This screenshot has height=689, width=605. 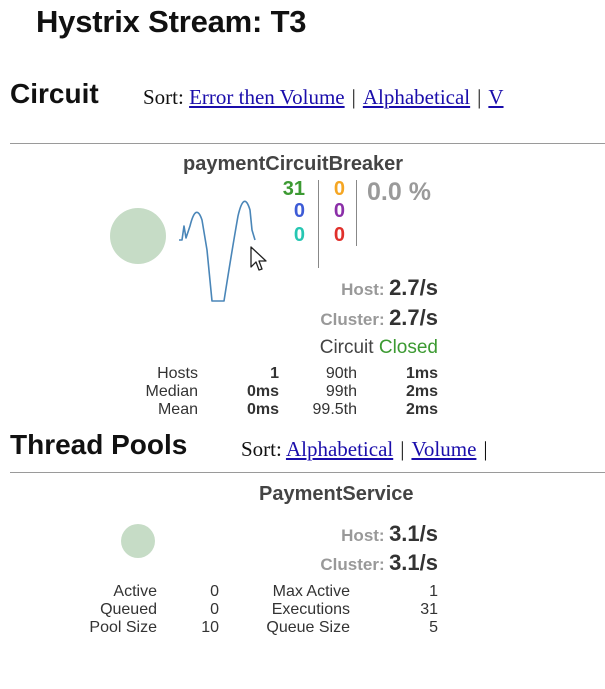 I want to click on sparkline-path, so click(x=217, y=251).